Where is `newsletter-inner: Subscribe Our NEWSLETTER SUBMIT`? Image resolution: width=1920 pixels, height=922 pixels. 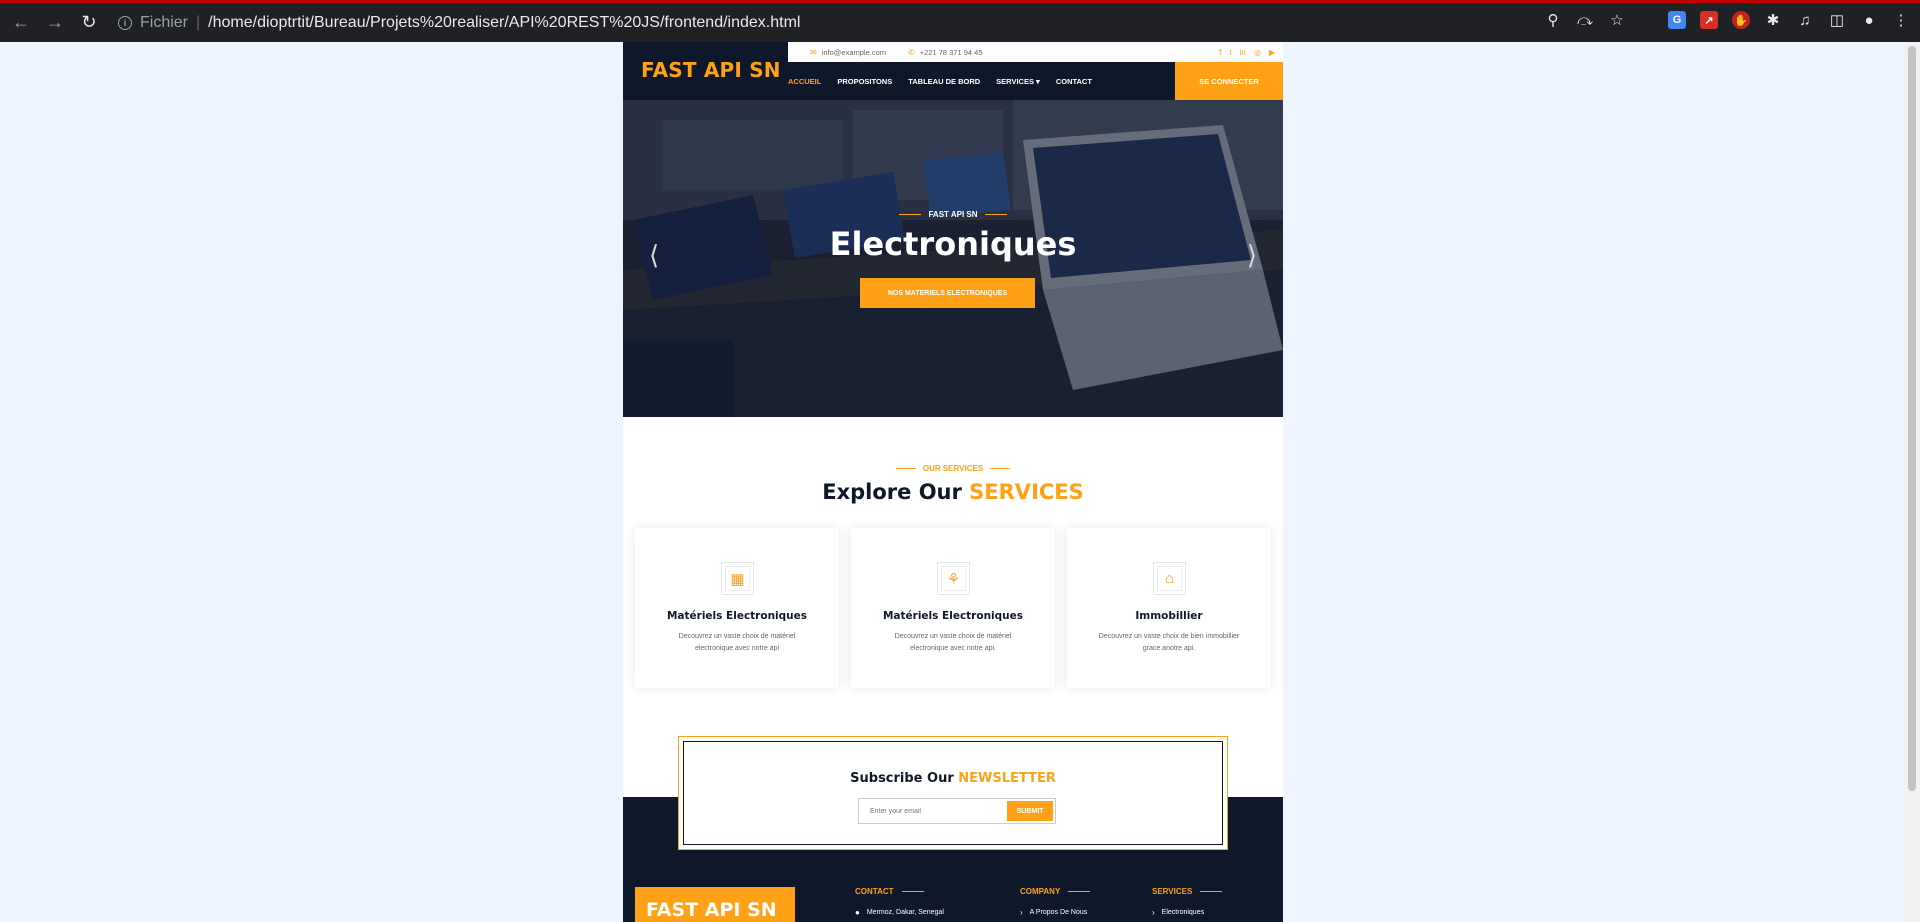
newsletter-inner: Subscribe Our NEWSLETTER SUBMIT is located at coordinates (953, 793).